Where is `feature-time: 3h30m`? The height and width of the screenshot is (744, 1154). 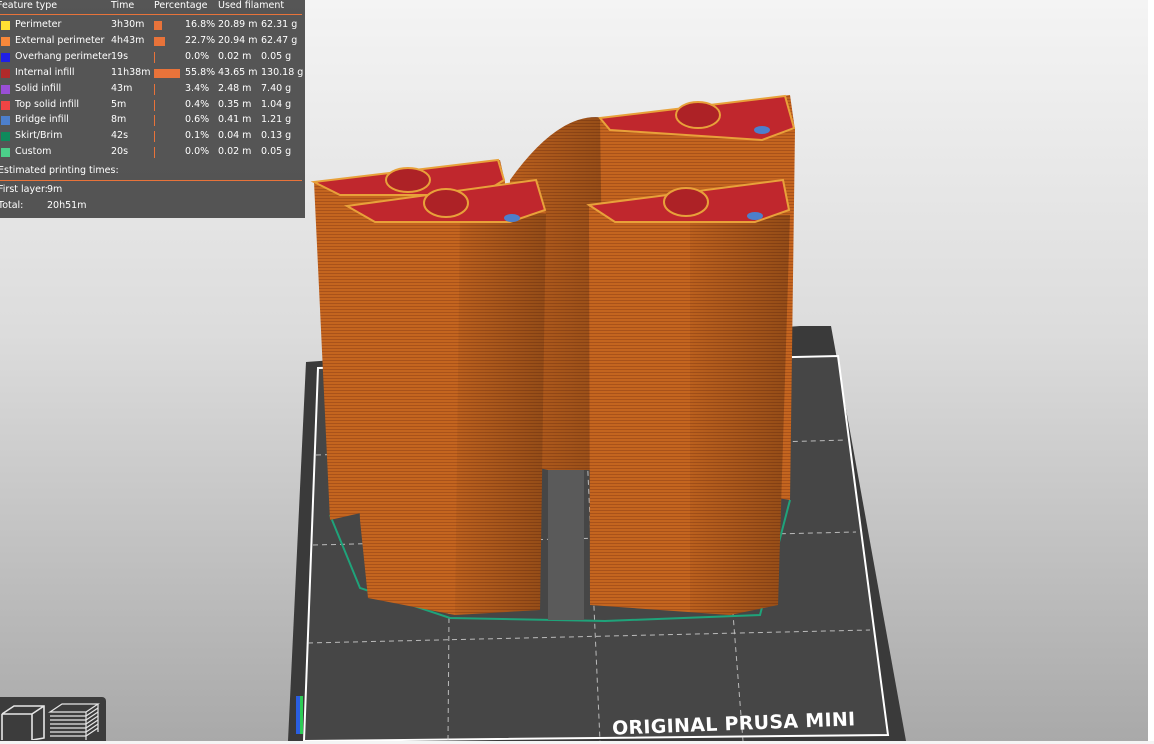
feature-time: 3h30m is located at coordinates (128, 24).